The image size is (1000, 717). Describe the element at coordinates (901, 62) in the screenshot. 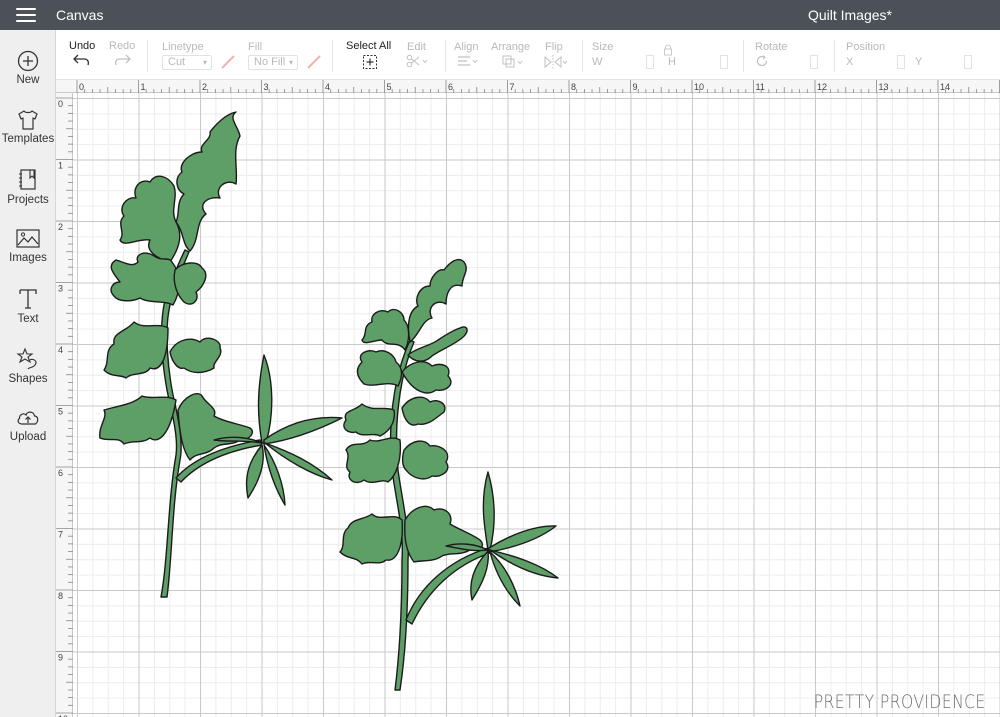

I see `x-stepper` at that location.